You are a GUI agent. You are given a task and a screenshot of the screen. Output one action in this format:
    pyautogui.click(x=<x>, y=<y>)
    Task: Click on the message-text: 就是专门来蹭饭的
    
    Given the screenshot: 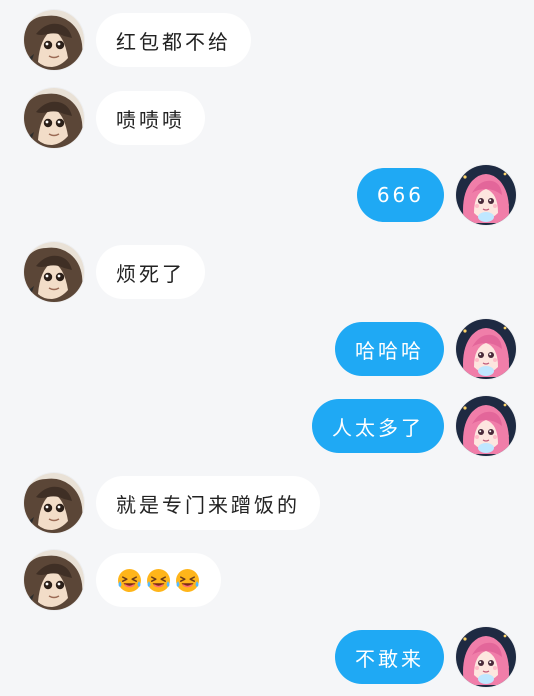 What is the action you would take?
    pyautogui.click(x=208, y=504)
    